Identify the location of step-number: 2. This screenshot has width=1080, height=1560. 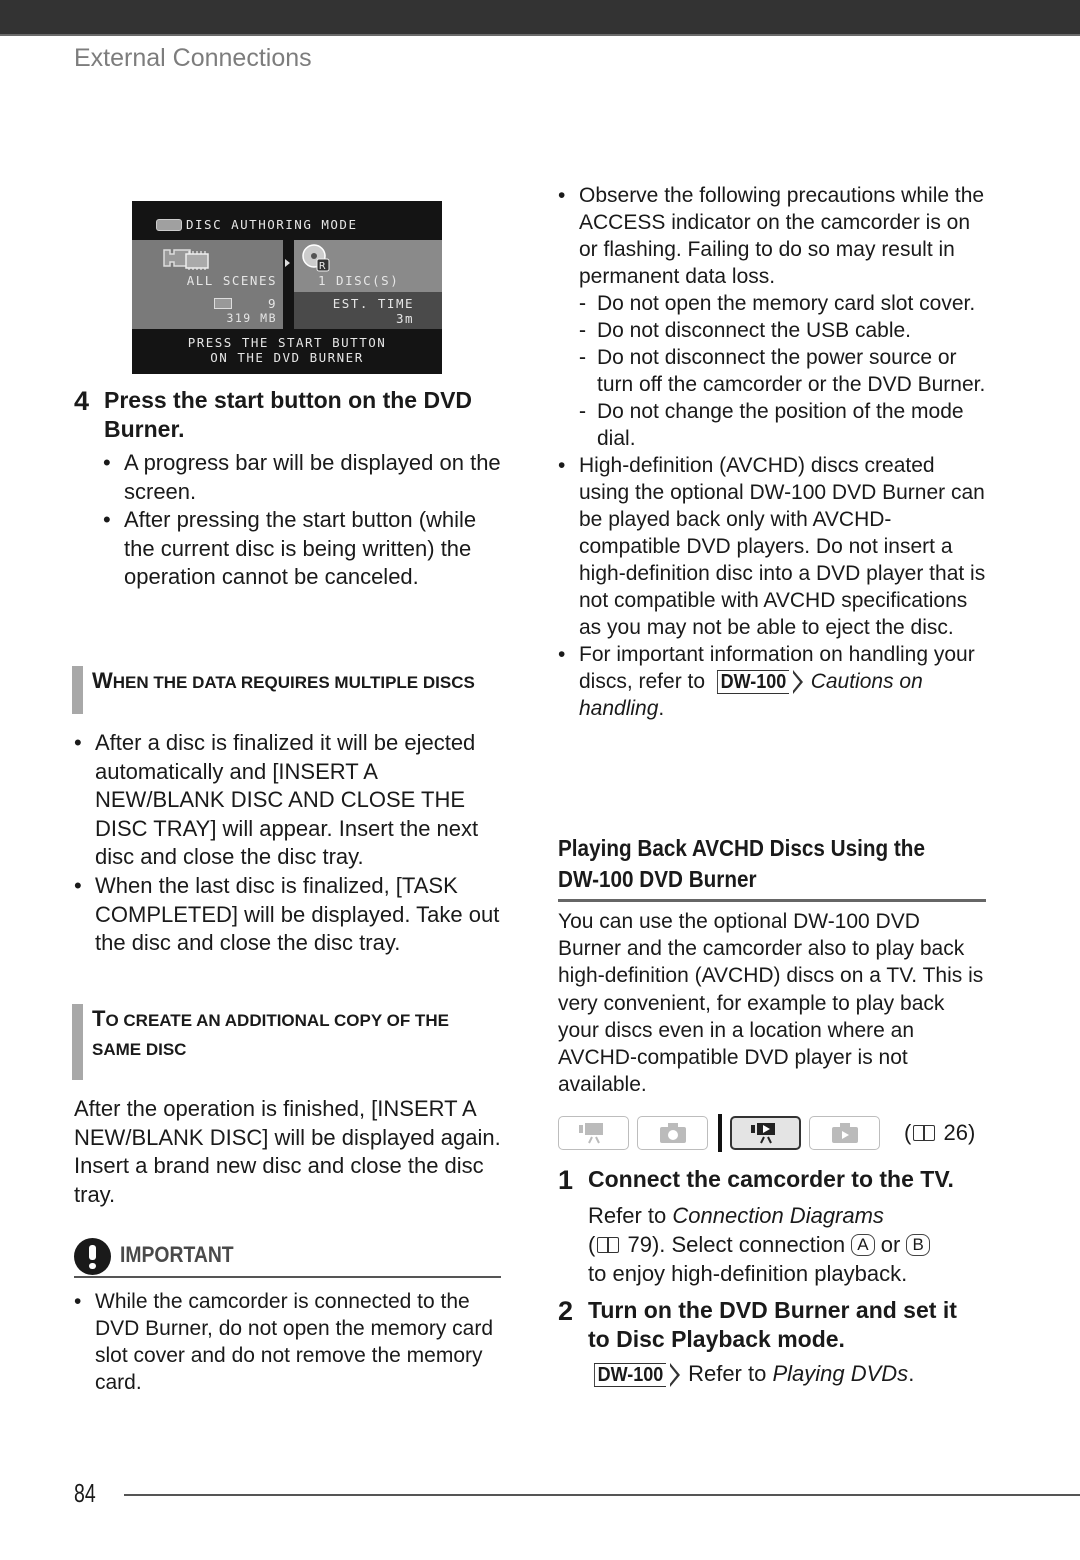
(566, 1311).